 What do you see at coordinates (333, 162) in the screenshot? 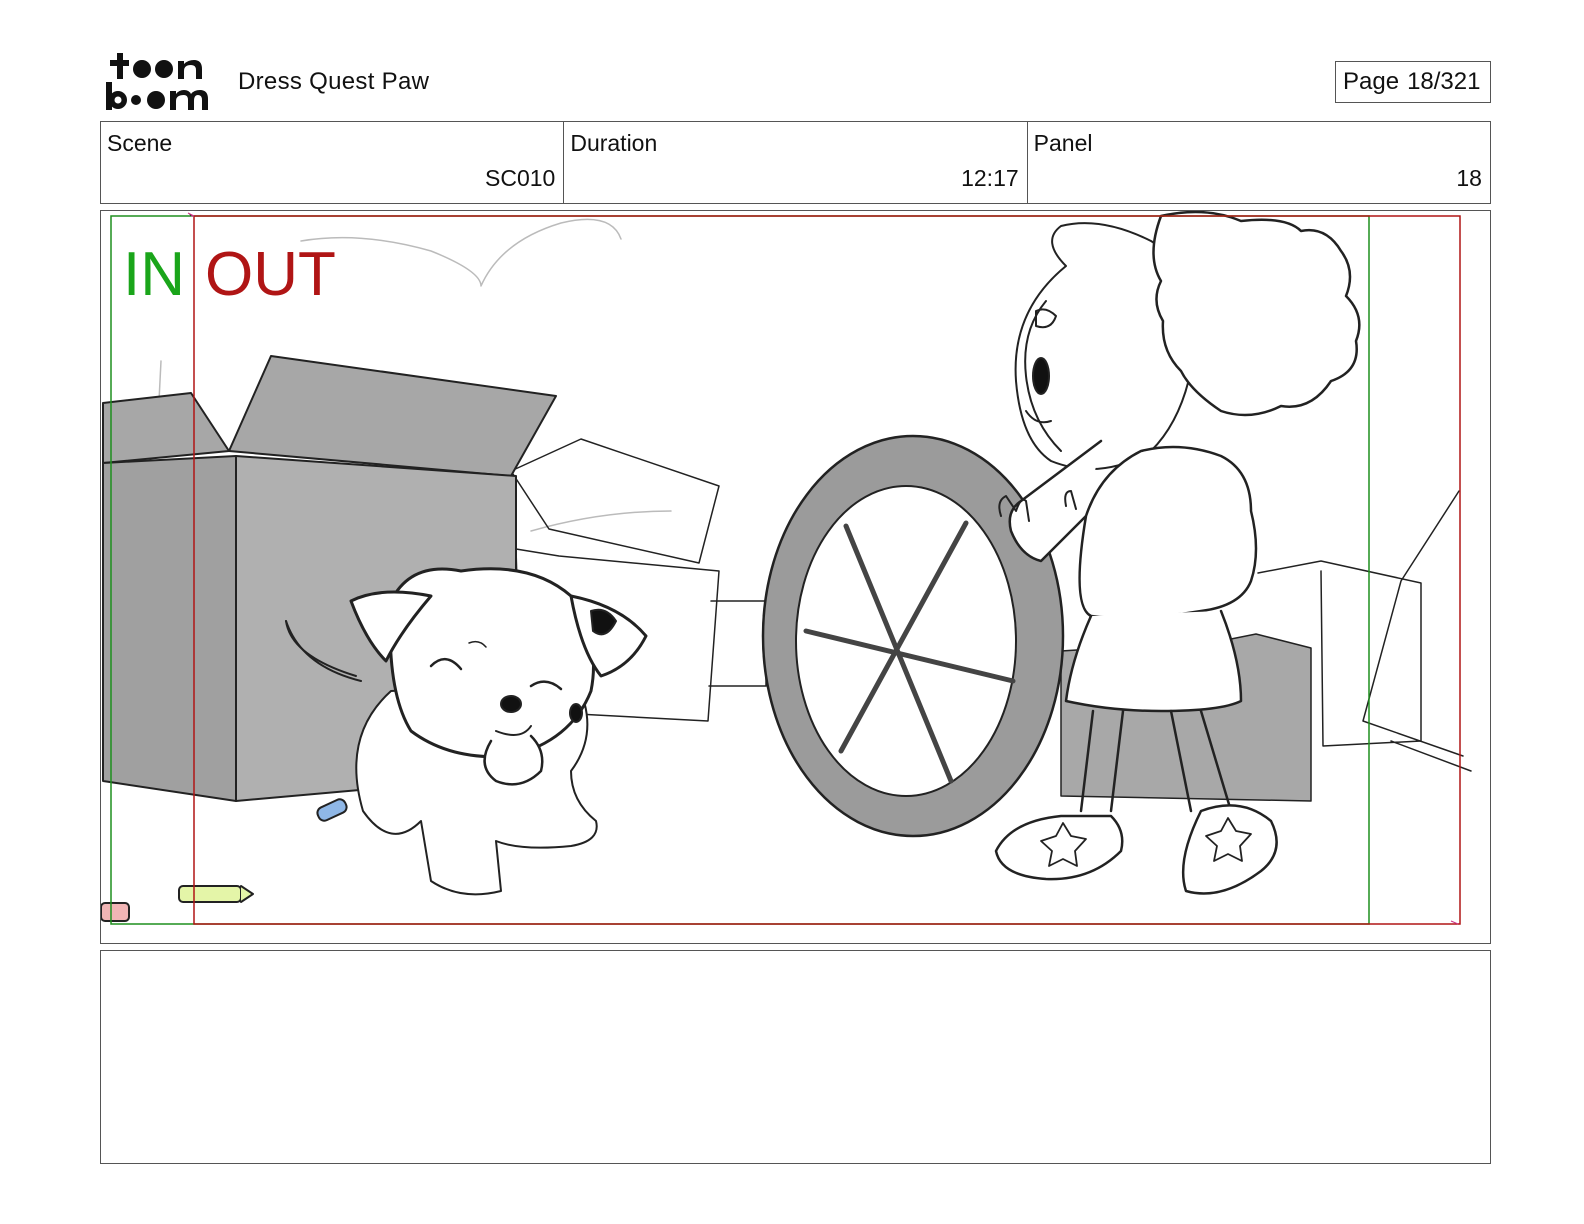
I see `scene-cell: Scene SC010` at bounding box center [333, 162].